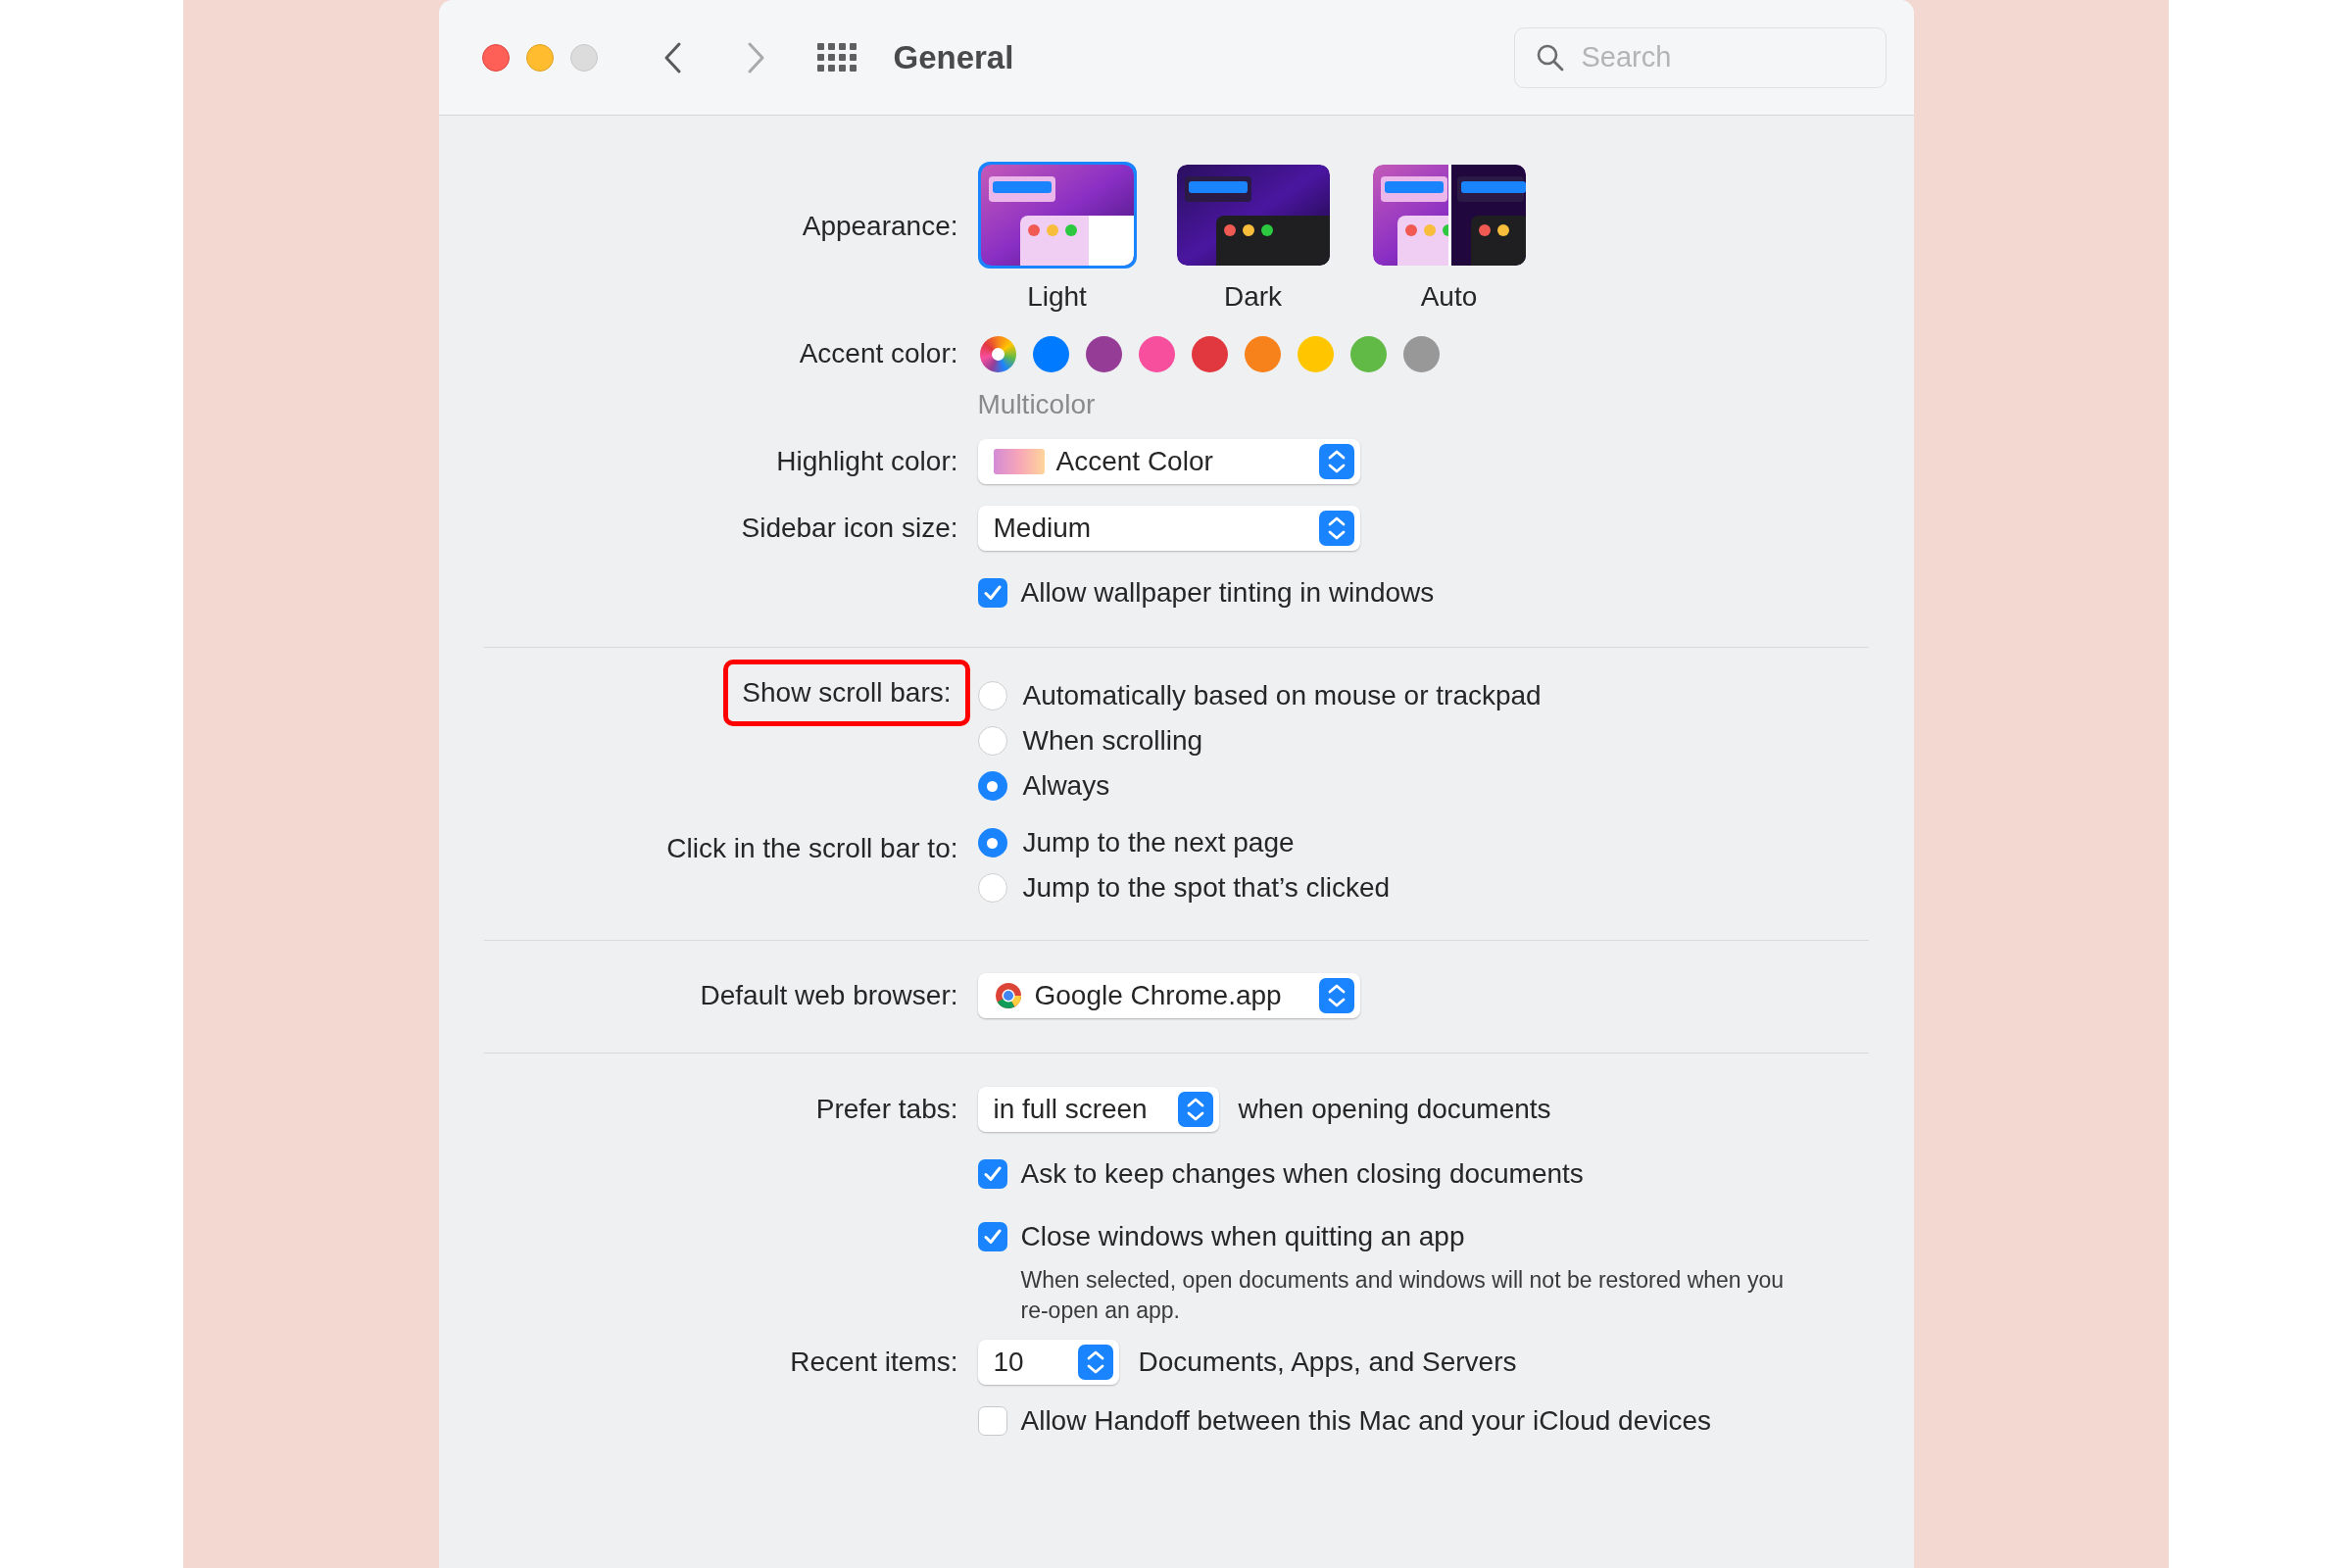 This screenshot has height=1568, width=2352. What do you see at coordinates (1302, 1174) in the screenshot?
I see `checkbox-label: Ask to keep changes when closing documents` at bounding box center [1302, 1174].